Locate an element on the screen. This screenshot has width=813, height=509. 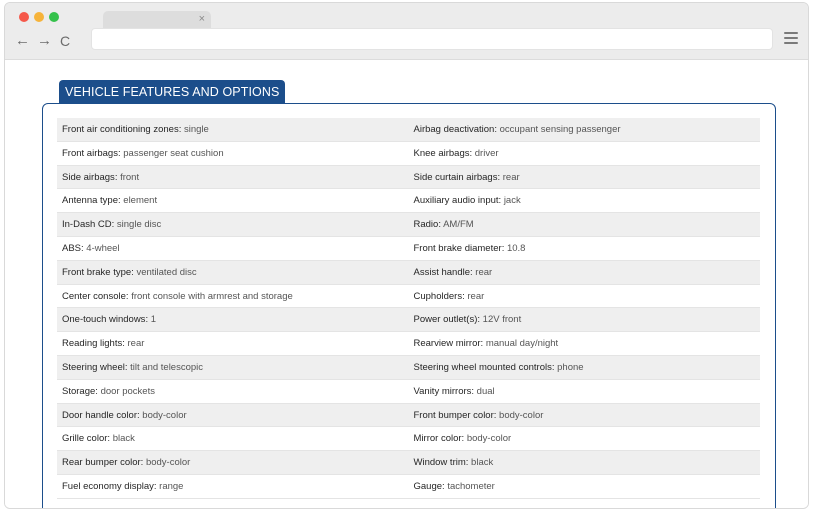
browser-tab: × is located at coordinates (157, 19).